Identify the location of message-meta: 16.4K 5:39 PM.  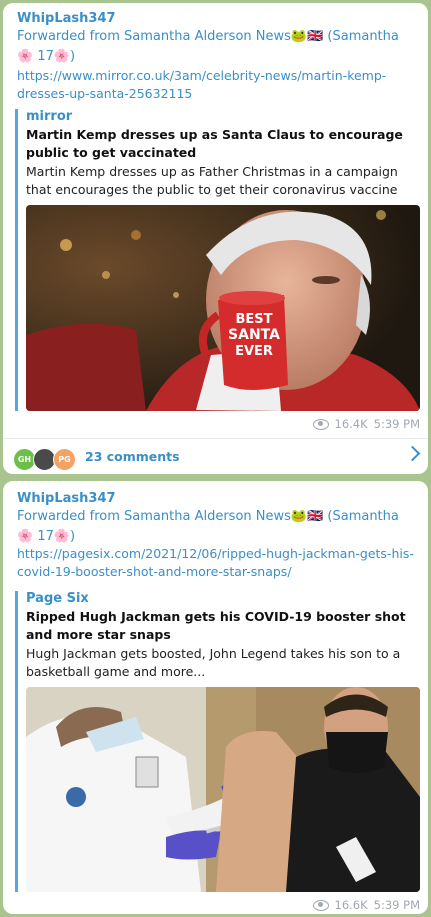
(366, 424).